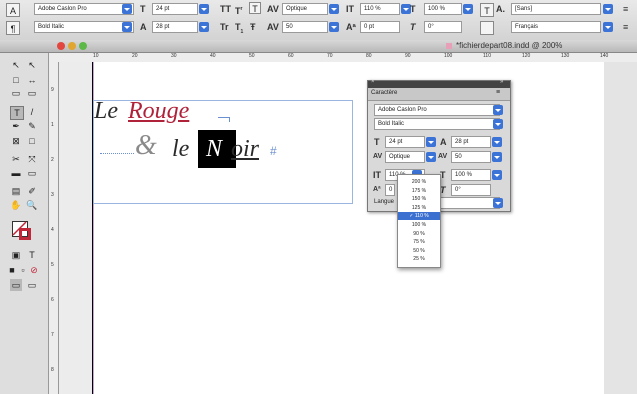 The height and width of the screenshot is (394, 637). What do you see at coordinates (419, 199) in the screenshot?
I see `scale-option: 150 %` at bounding box center [419, 199].